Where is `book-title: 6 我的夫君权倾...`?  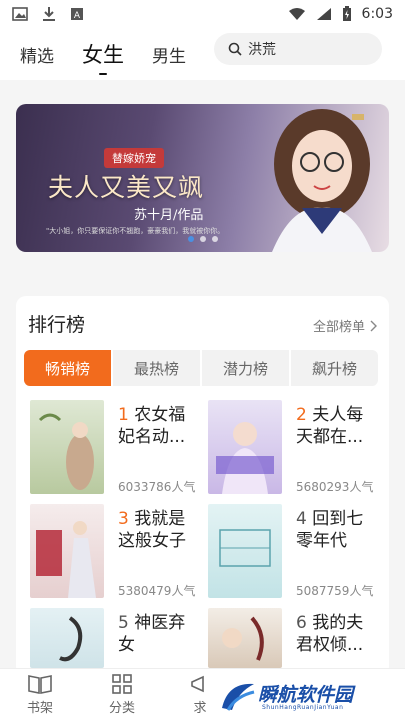 book-title: 6 我的夫君权倾... is located at coordinates (334, 634).